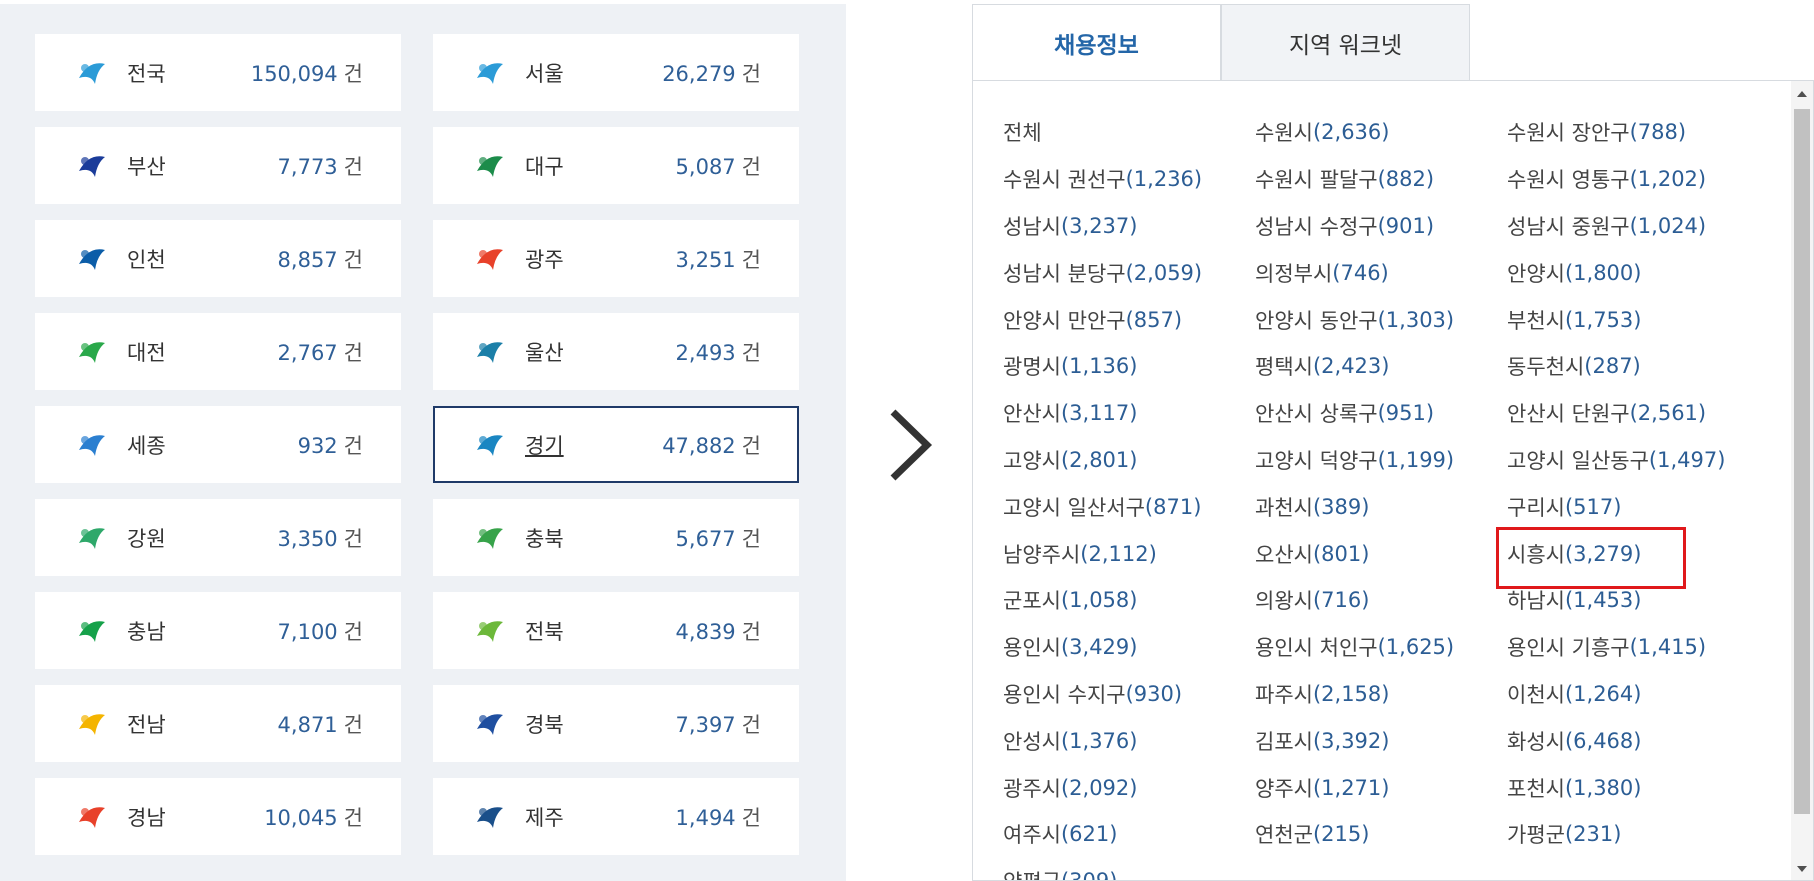 The height and width of the screenshot is (881, 1814). What do you see at coordinates (1593, 506) in the screenshot?
I see `city-count: (517)` at bounding box center [1593, 506].